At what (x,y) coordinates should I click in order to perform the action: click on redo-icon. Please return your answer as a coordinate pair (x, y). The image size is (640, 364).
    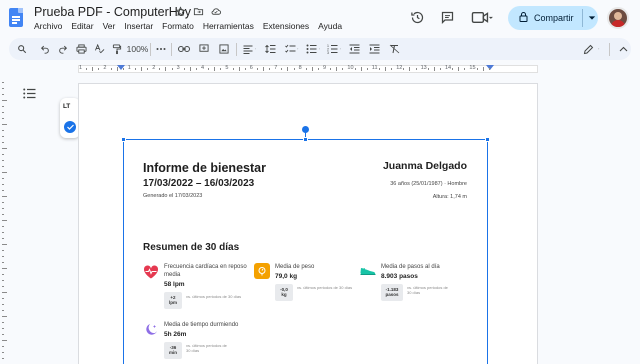
    Looking at the image, I should click on (63, 49).